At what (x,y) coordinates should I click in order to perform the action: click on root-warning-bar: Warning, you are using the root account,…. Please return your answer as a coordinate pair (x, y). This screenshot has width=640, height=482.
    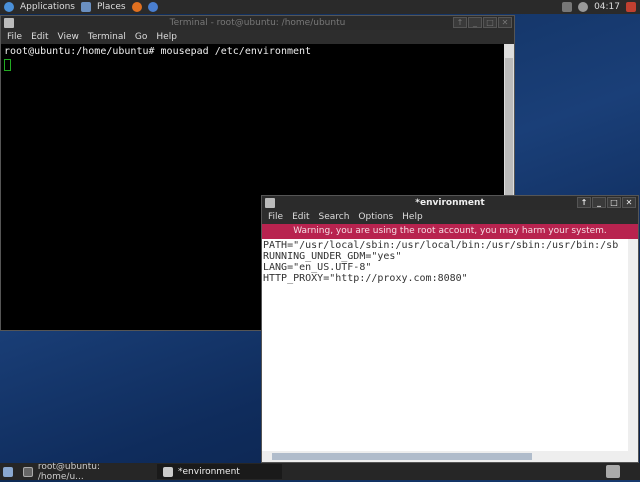
    Looking at the image, I should click on (450, 231).